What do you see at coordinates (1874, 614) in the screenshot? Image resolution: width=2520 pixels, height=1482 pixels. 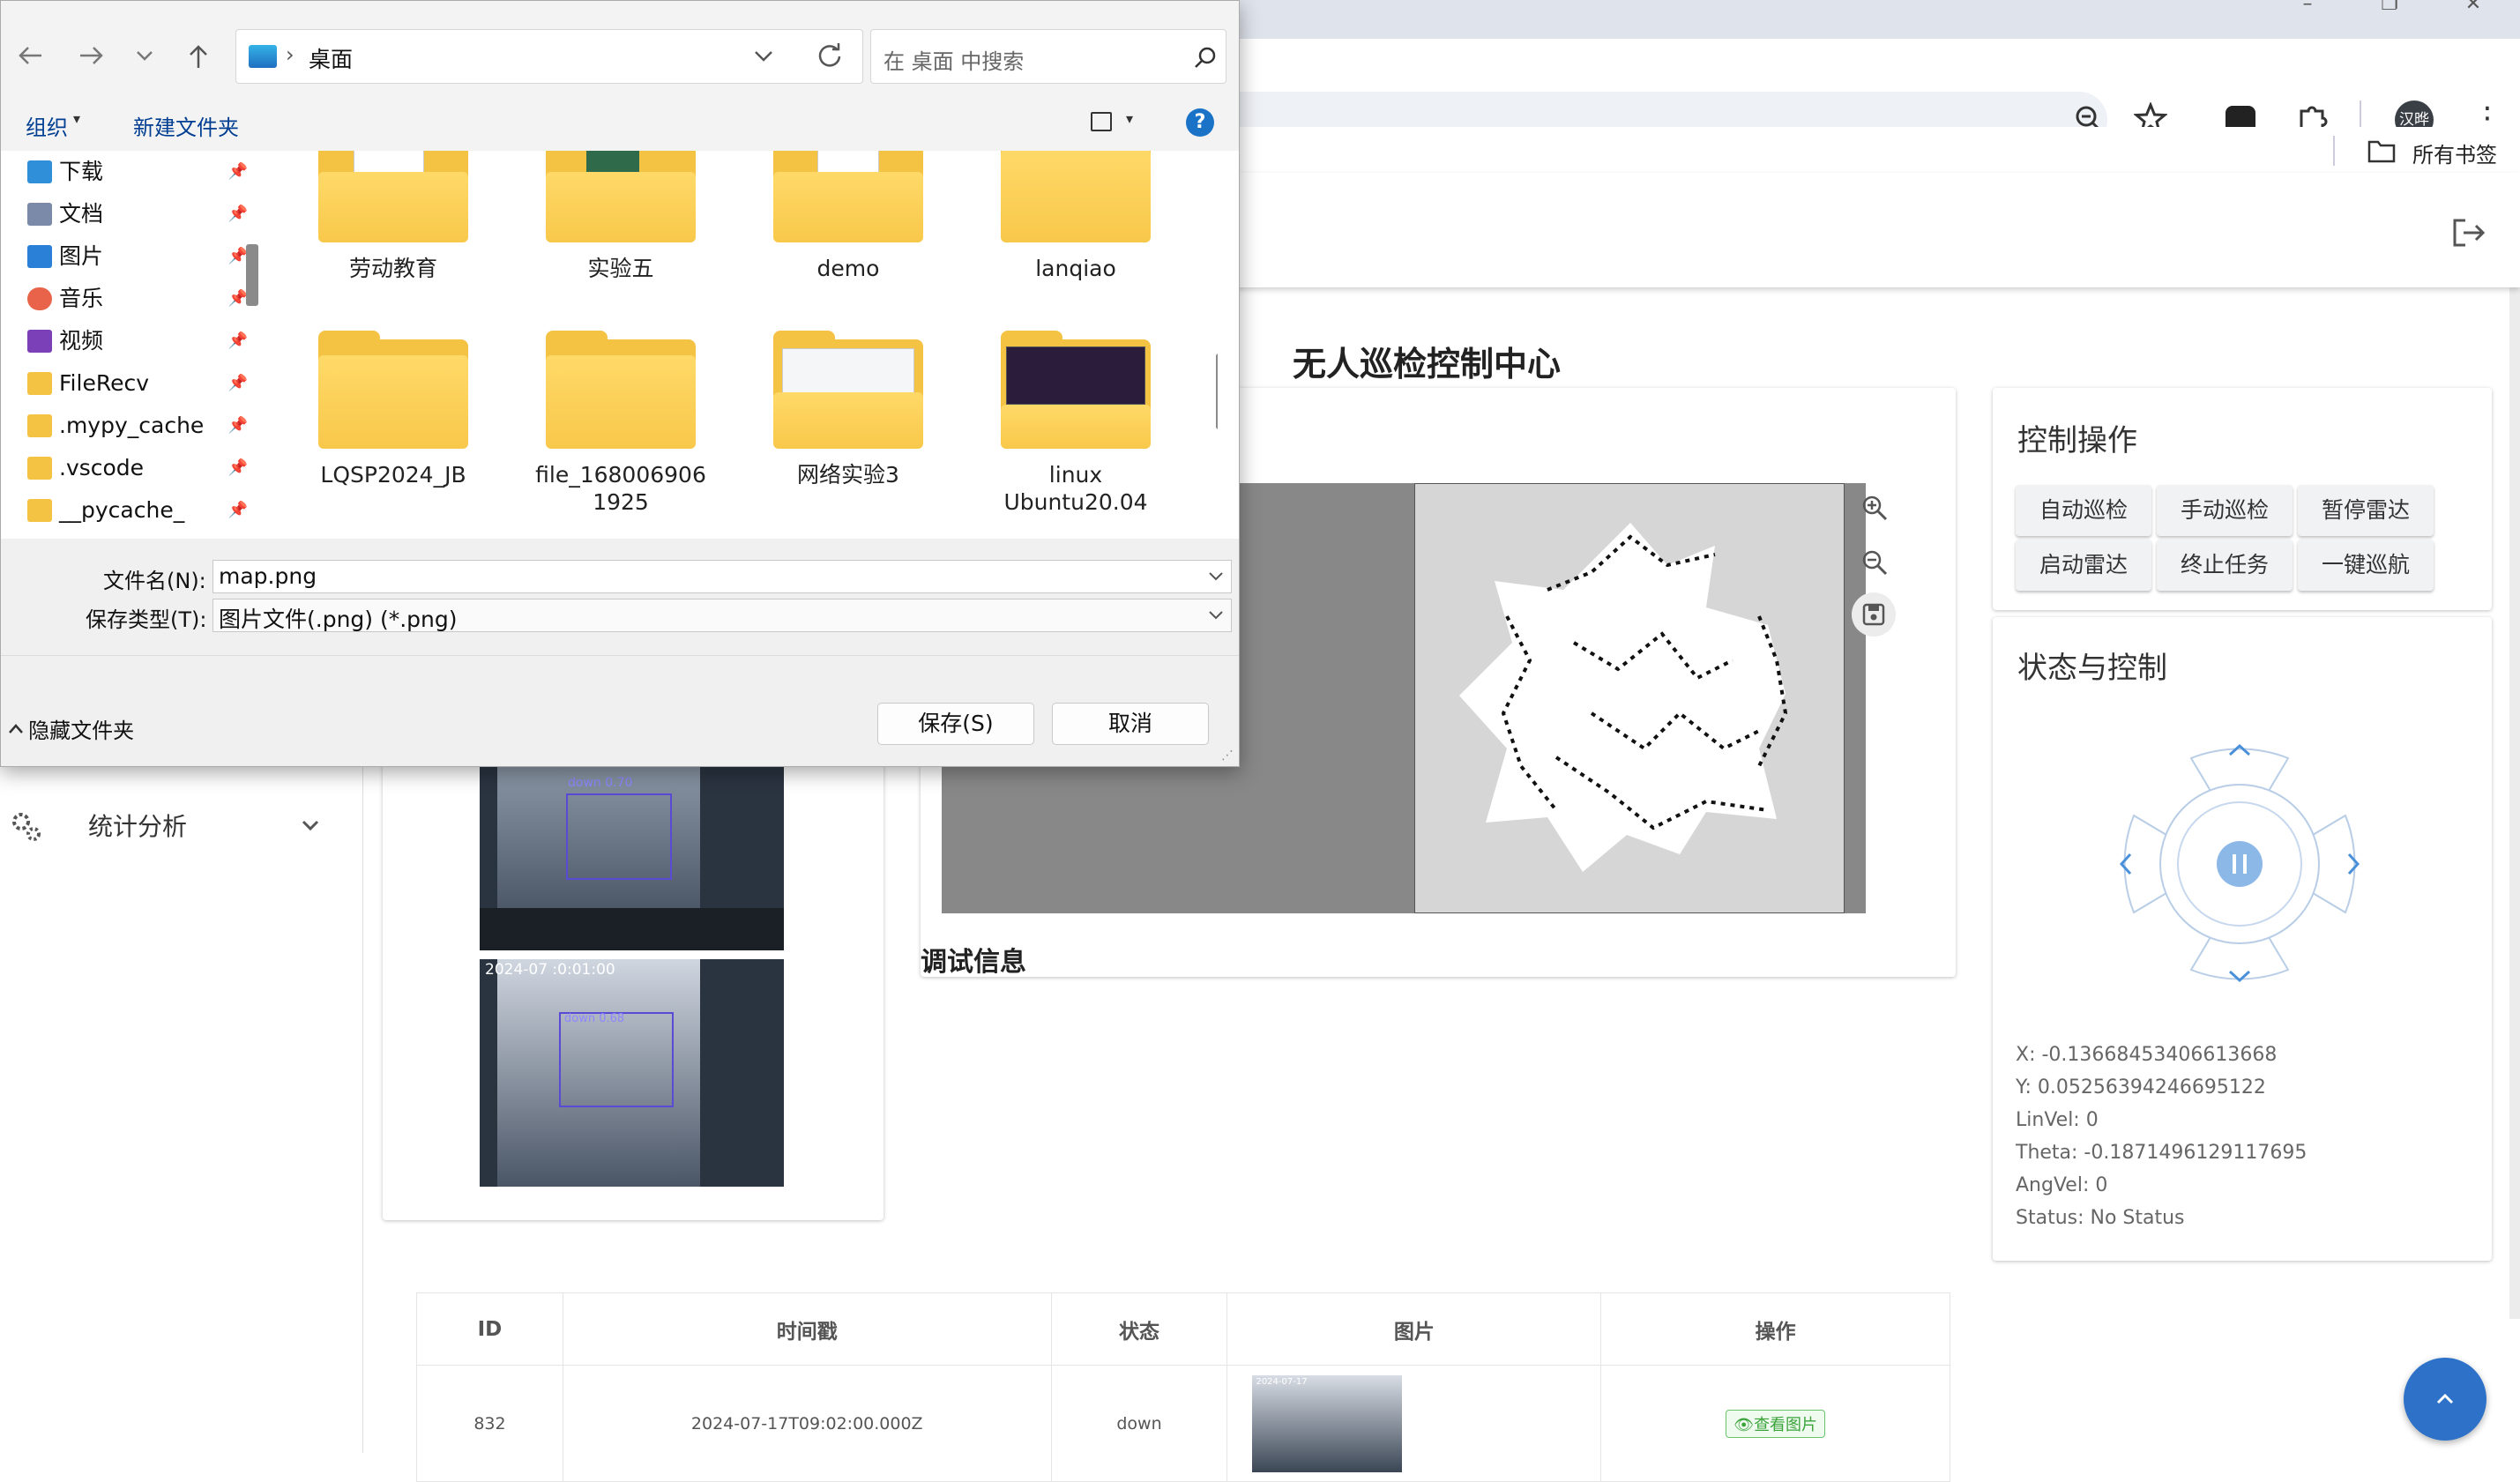 I see `save-map-button` at bounding box center [1874, 614].